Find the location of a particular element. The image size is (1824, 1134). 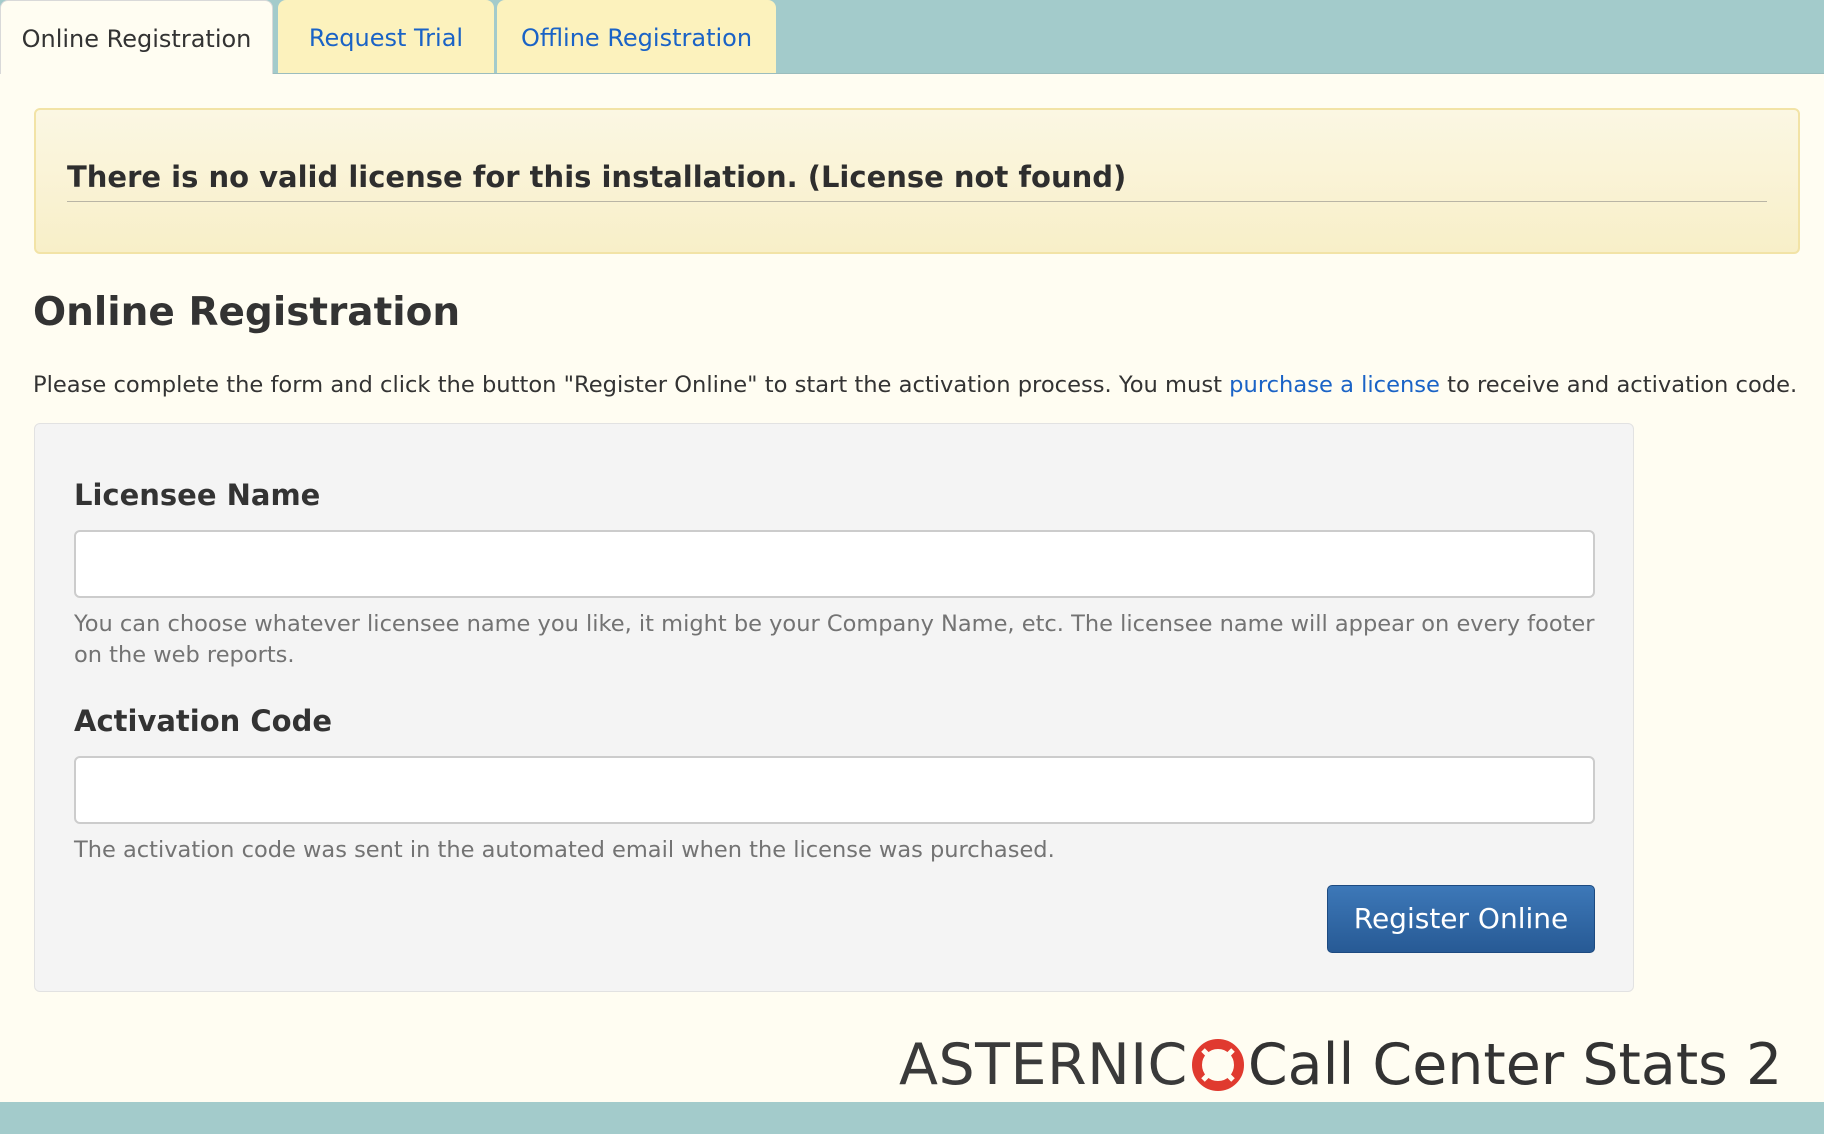

tab-offline-registration: Offline Registration is located at coordinates (636, 36).